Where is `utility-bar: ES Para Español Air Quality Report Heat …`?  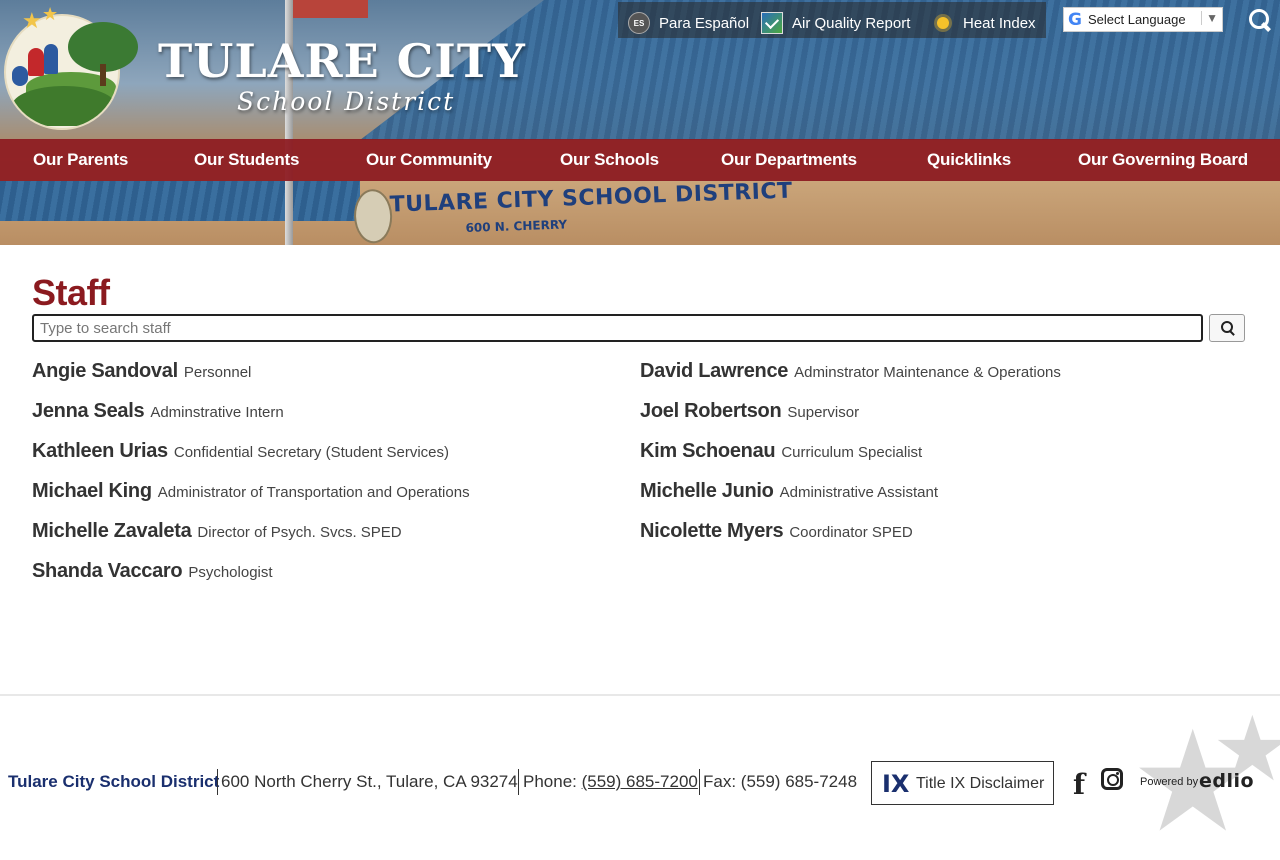
utility-bar: ES Para Español Air Quality Report Heat … is located at coordinates (832, 20).